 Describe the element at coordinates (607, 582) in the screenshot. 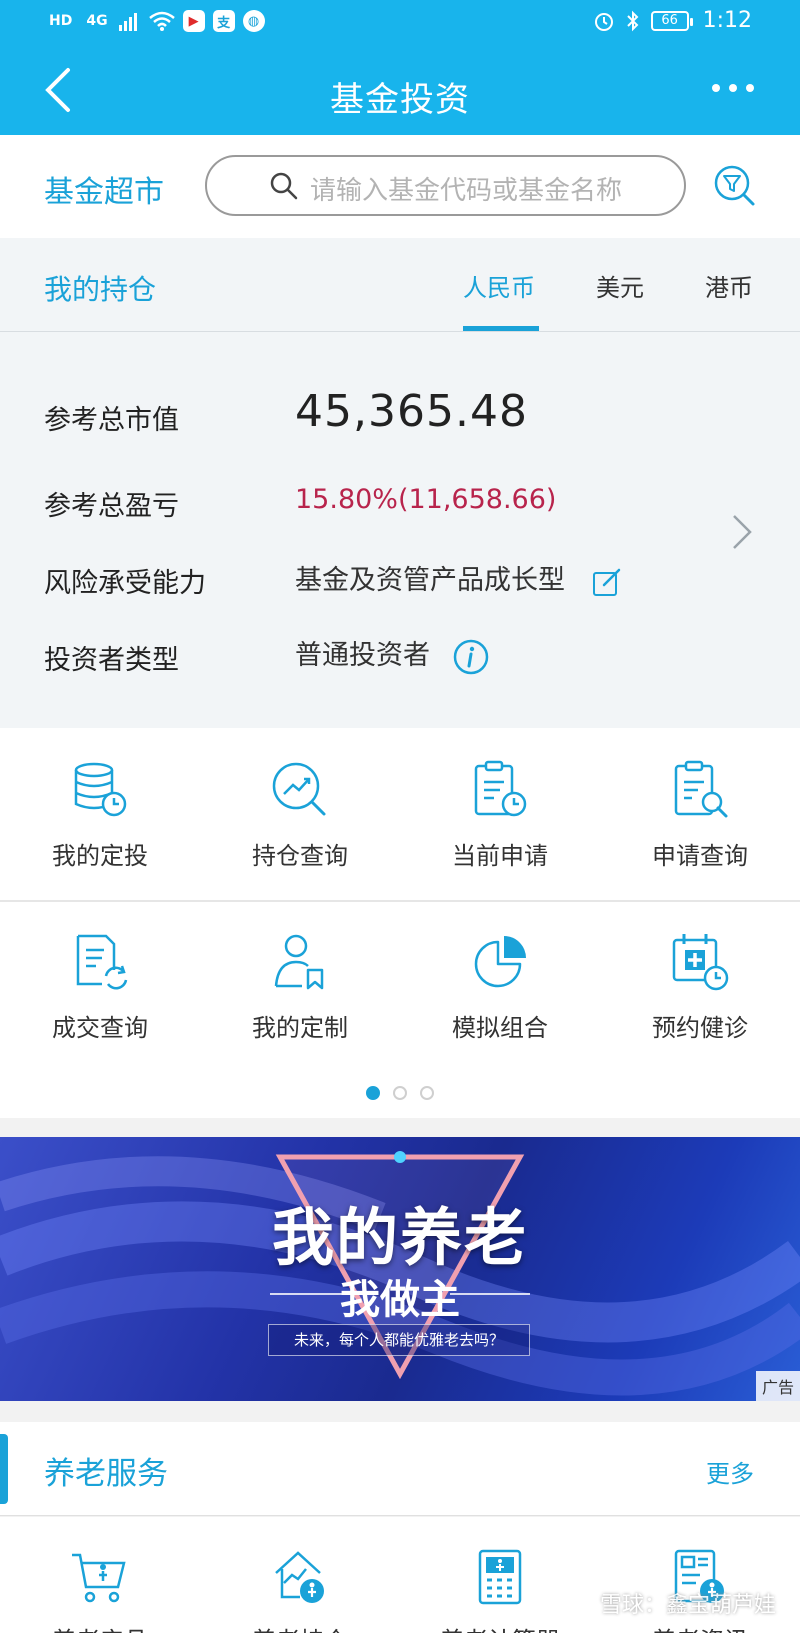

I see `edit-icon` at that location.